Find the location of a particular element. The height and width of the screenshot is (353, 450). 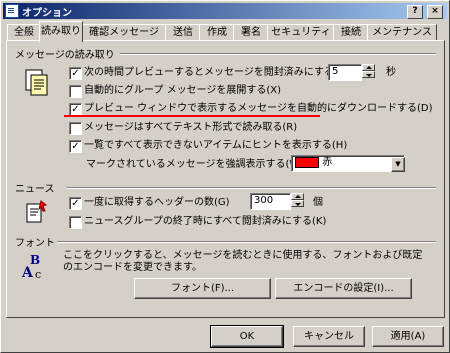

auto-download-label: プレビュー ウィンドウで表示するメッセージを自動的にダウンロードする(D) is located at coordinates (258, 108).